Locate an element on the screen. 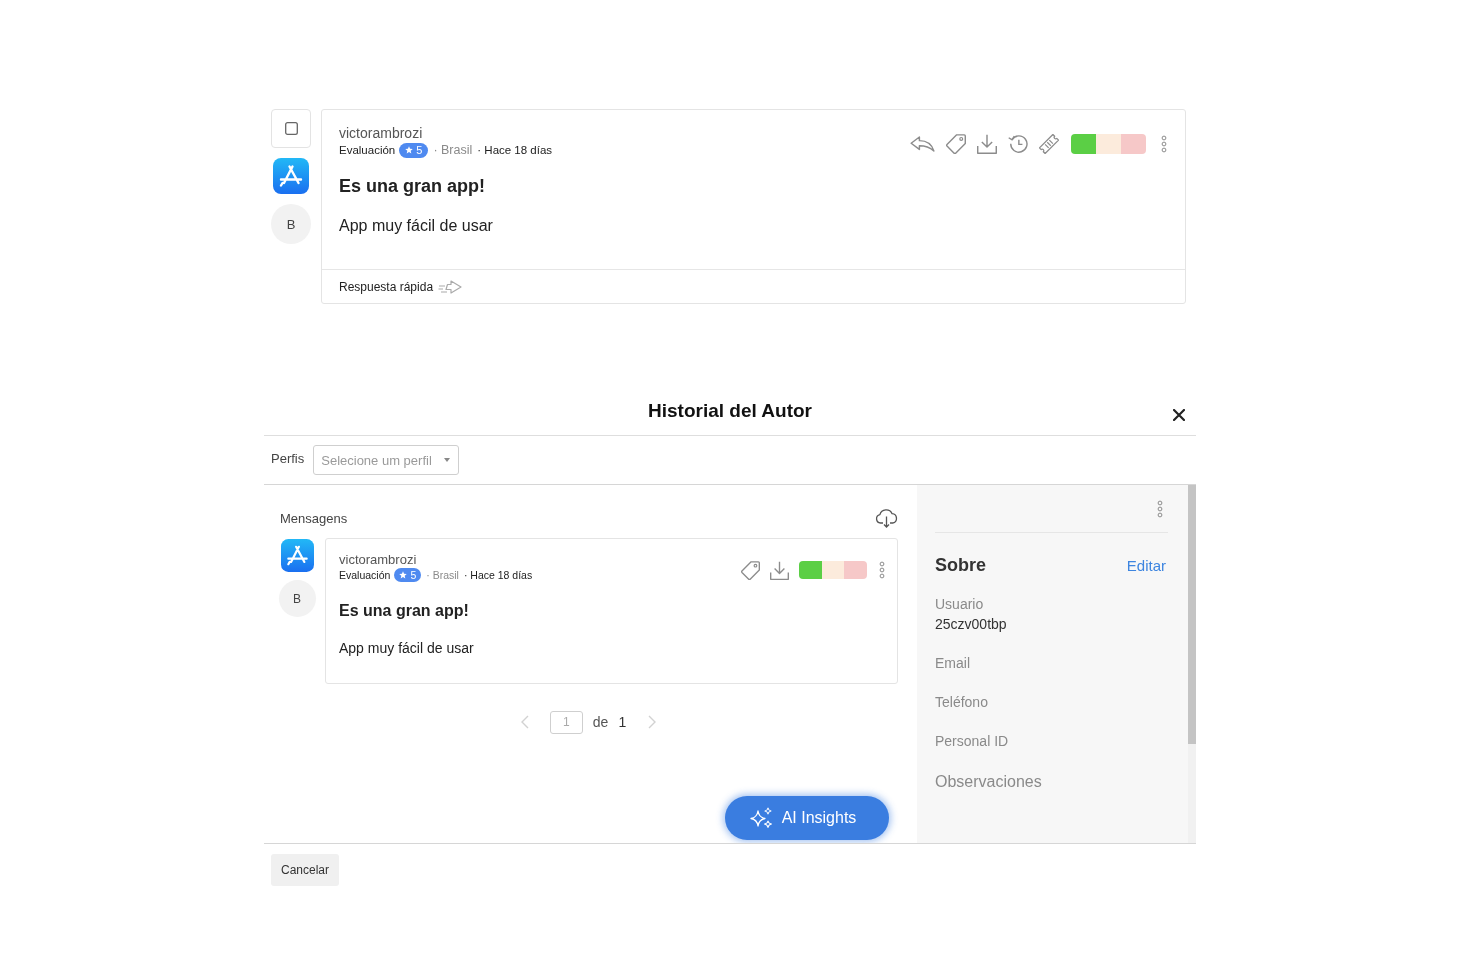  ticket-icon is located at coordinates (1049, 144).